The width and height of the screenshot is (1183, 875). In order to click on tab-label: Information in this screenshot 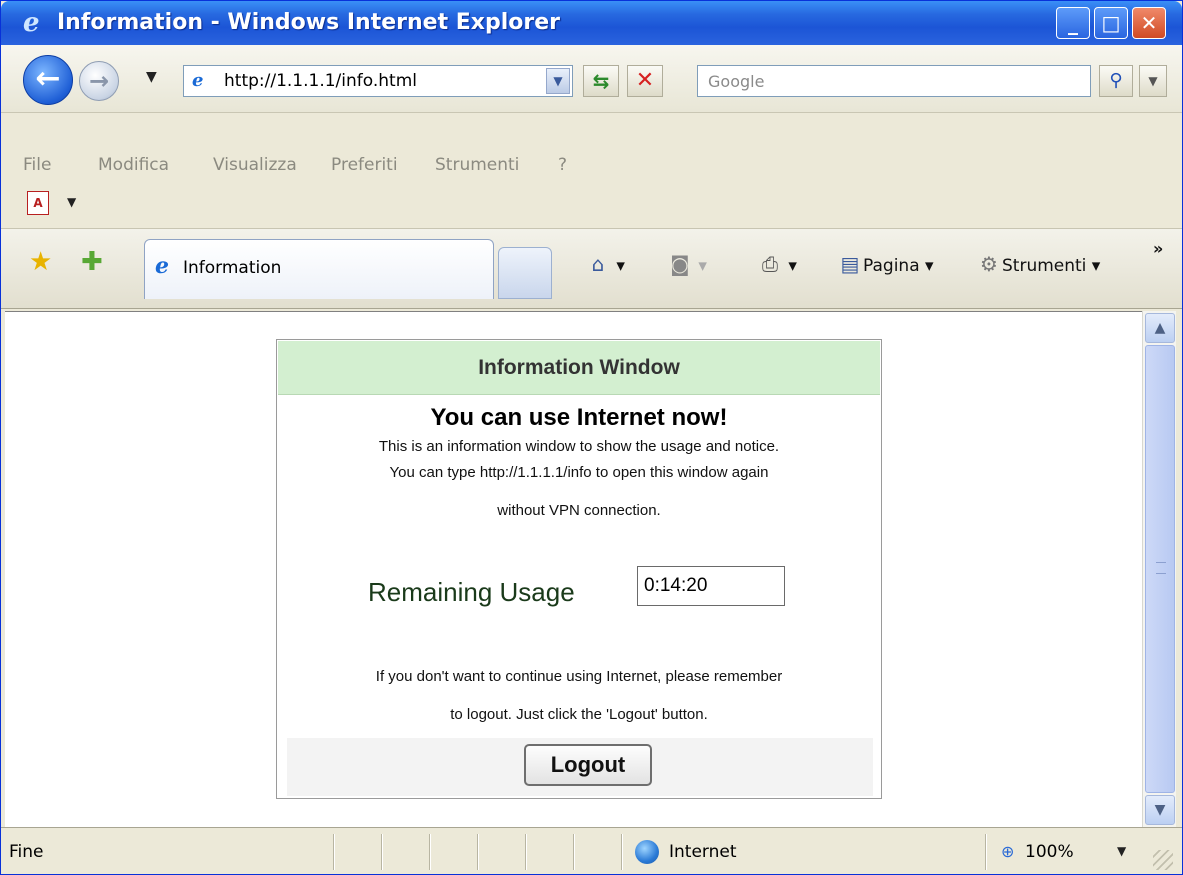, I will do `click(232, 268)`.